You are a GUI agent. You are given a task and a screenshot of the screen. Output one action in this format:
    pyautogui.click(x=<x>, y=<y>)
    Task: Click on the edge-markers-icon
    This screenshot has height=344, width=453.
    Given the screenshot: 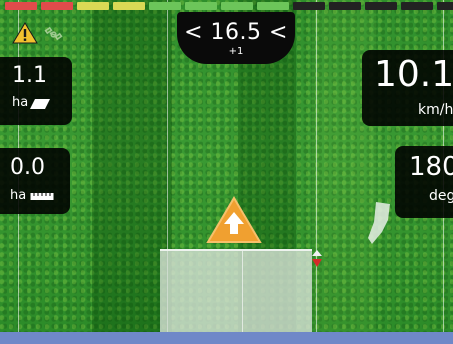 What is the action you would take?
    pyautogui.click(x=317, y=258)
    